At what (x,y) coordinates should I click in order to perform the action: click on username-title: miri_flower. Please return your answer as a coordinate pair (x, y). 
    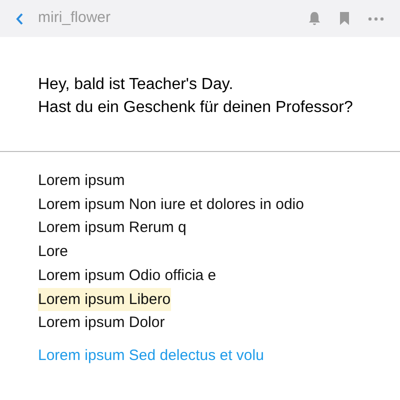
    Looking at the image, I should click on (74, 18).